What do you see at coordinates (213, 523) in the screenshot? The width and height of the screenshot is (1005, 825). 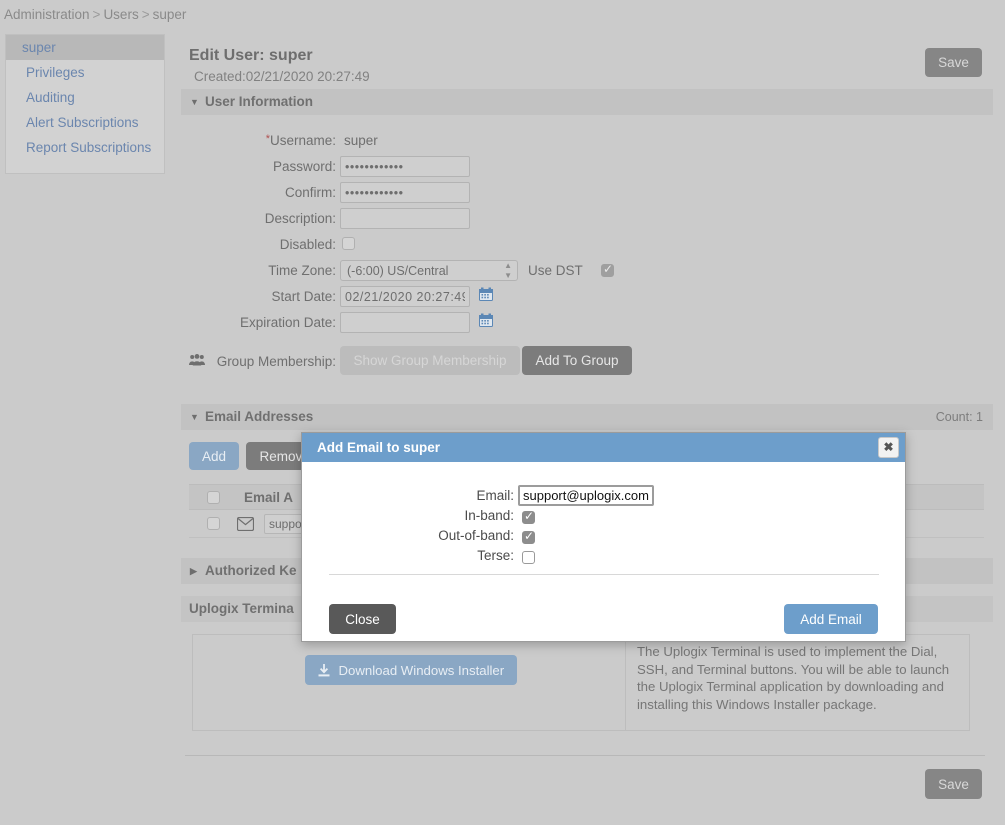 I see `row-select-checkbox` at bounding box center [213, 523].